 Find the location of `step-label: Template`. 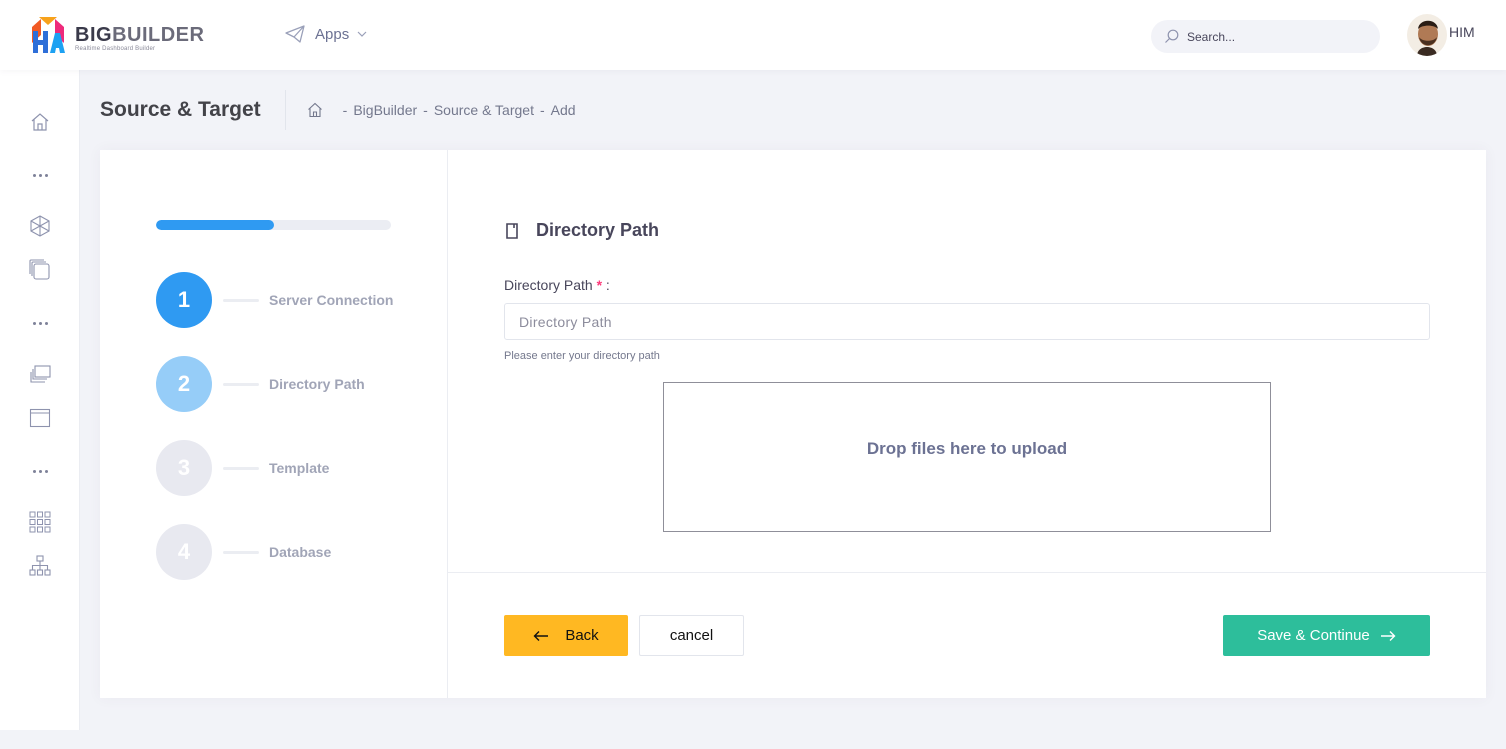

step-label: Template is located at coordinates (299, 468).